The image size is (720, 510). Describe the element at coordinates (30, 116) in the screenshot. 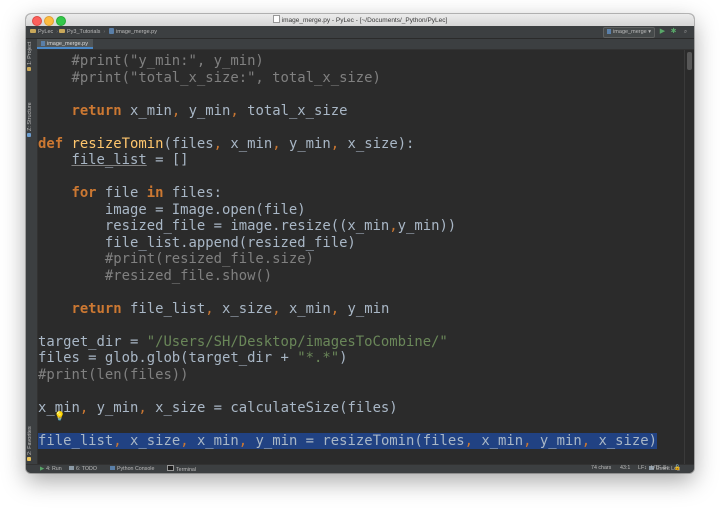

I see `structure-tool-label: Z: Structure` at that location.